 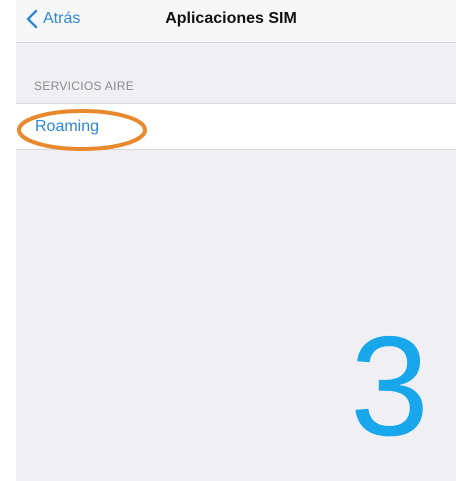 I want to click on section-header: SERVICIOS AIRE, so click(x=84, y=86).